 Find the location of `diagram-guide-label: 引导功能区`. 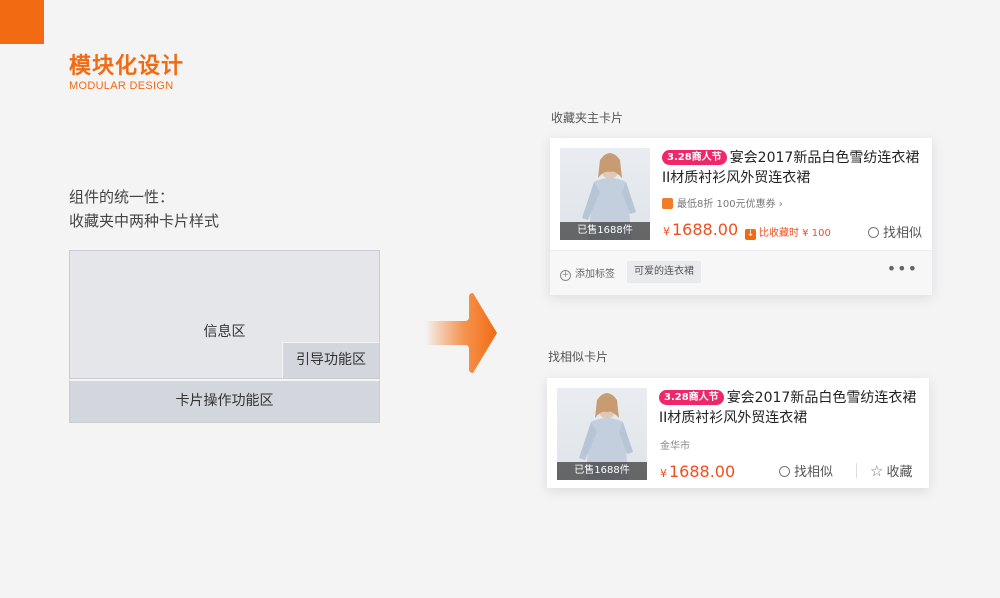

diagram-guide-label: 引导功能区 is located at coordinates (331, 360).